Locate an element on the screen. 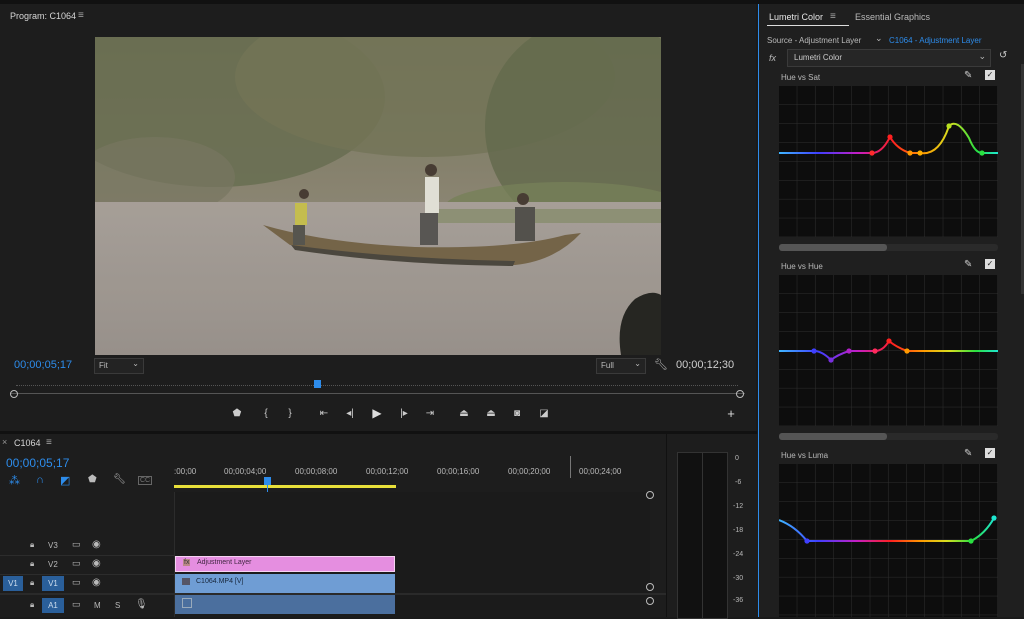 This screenshot has height=619, width=1024. out-point-handle is located at coordinates (740, 394).